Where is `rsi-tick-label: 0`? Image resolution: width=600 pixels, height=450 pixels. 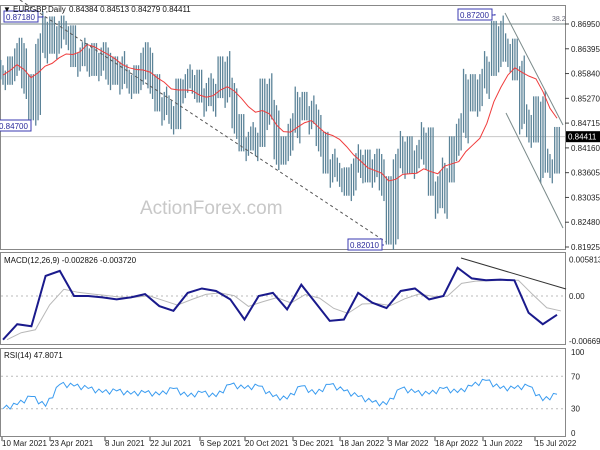 rsi-tick-label: 0 is located at coordinates (573, 433).